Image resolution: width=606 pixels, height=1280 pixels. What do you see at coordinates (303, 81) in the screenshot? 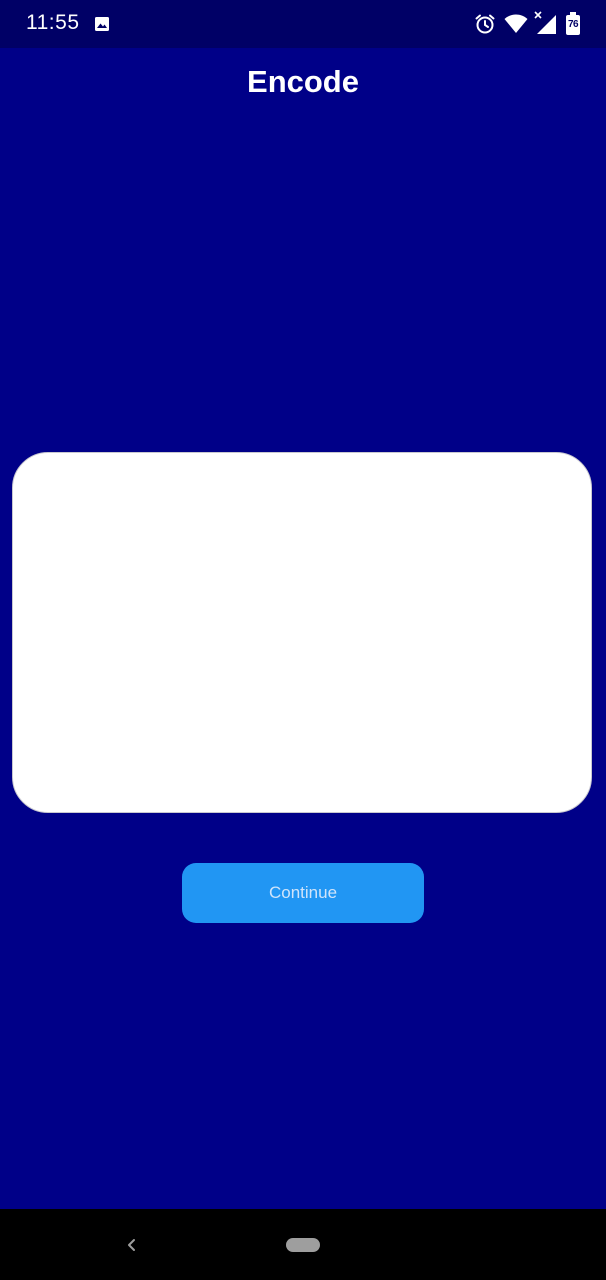
I see `page-title: Encode` at bounding box center [303, 81].